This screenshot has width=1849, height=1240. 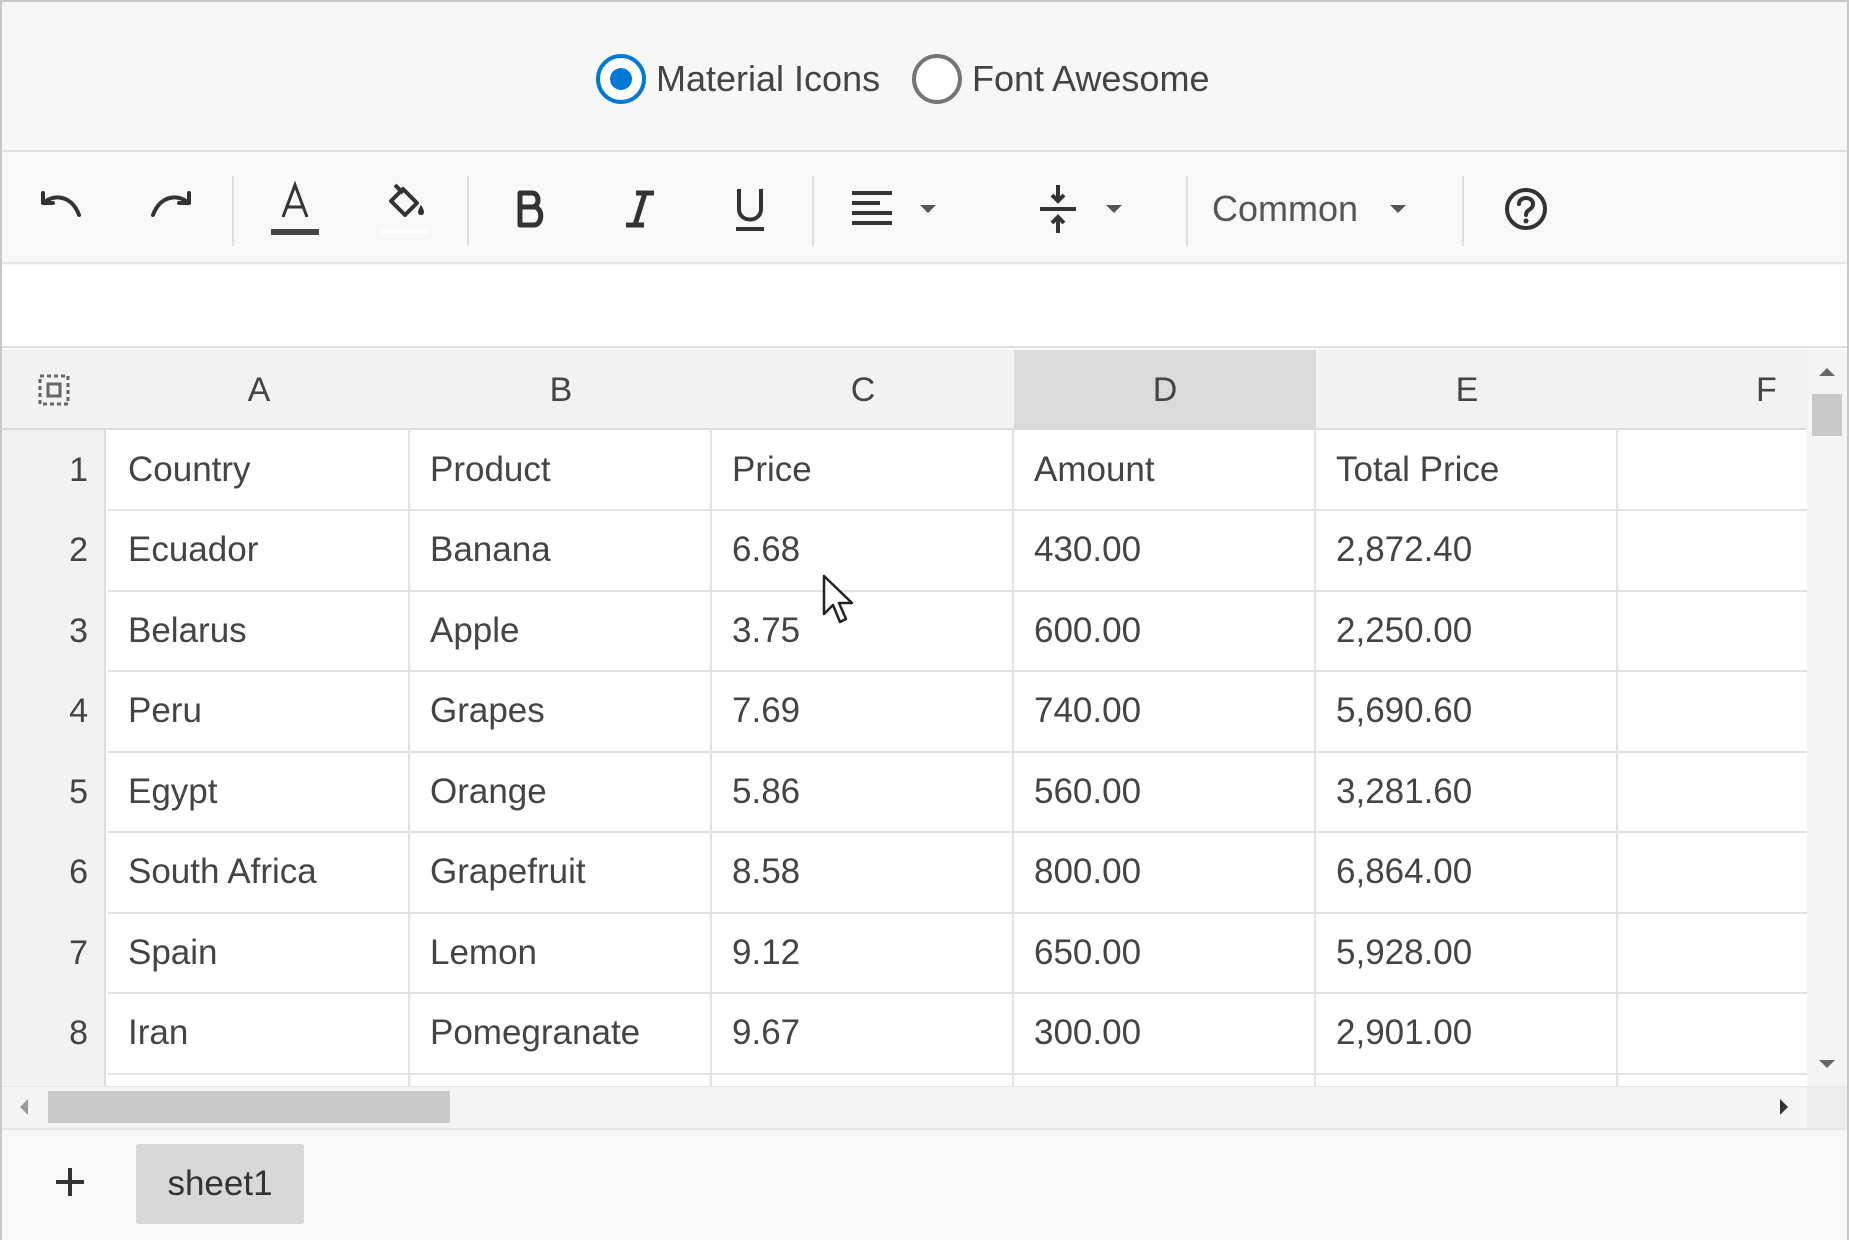 I want to click on table-cell: 600.00, so click(x=1165, y=631).